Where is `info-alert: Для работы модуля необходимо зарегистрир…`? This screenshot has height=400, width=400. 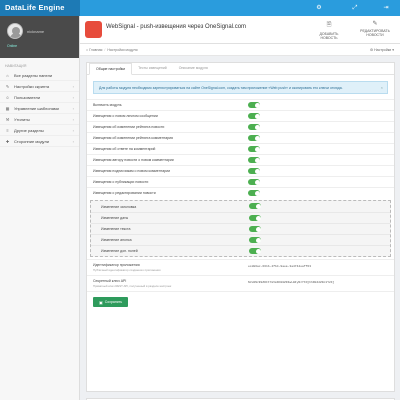
info-alert: Для работы модуля необходимо зарегистрир… is located at coordinates (240, 87).